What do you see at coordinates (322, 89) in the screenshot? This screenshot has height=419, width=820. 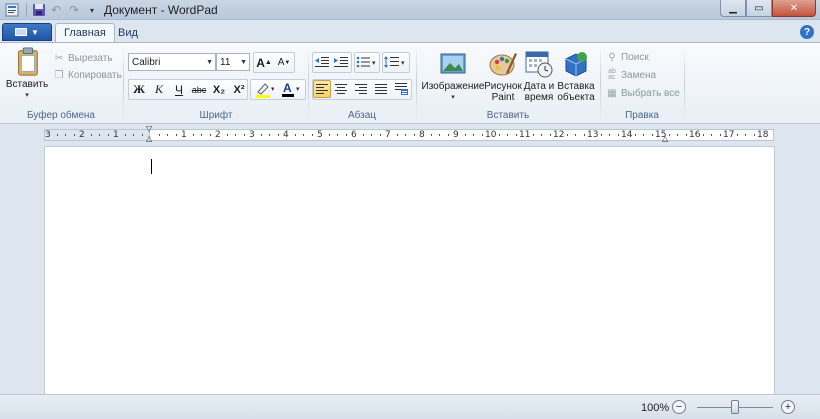 I see `align-left-button` at bounding box center [322, 89].